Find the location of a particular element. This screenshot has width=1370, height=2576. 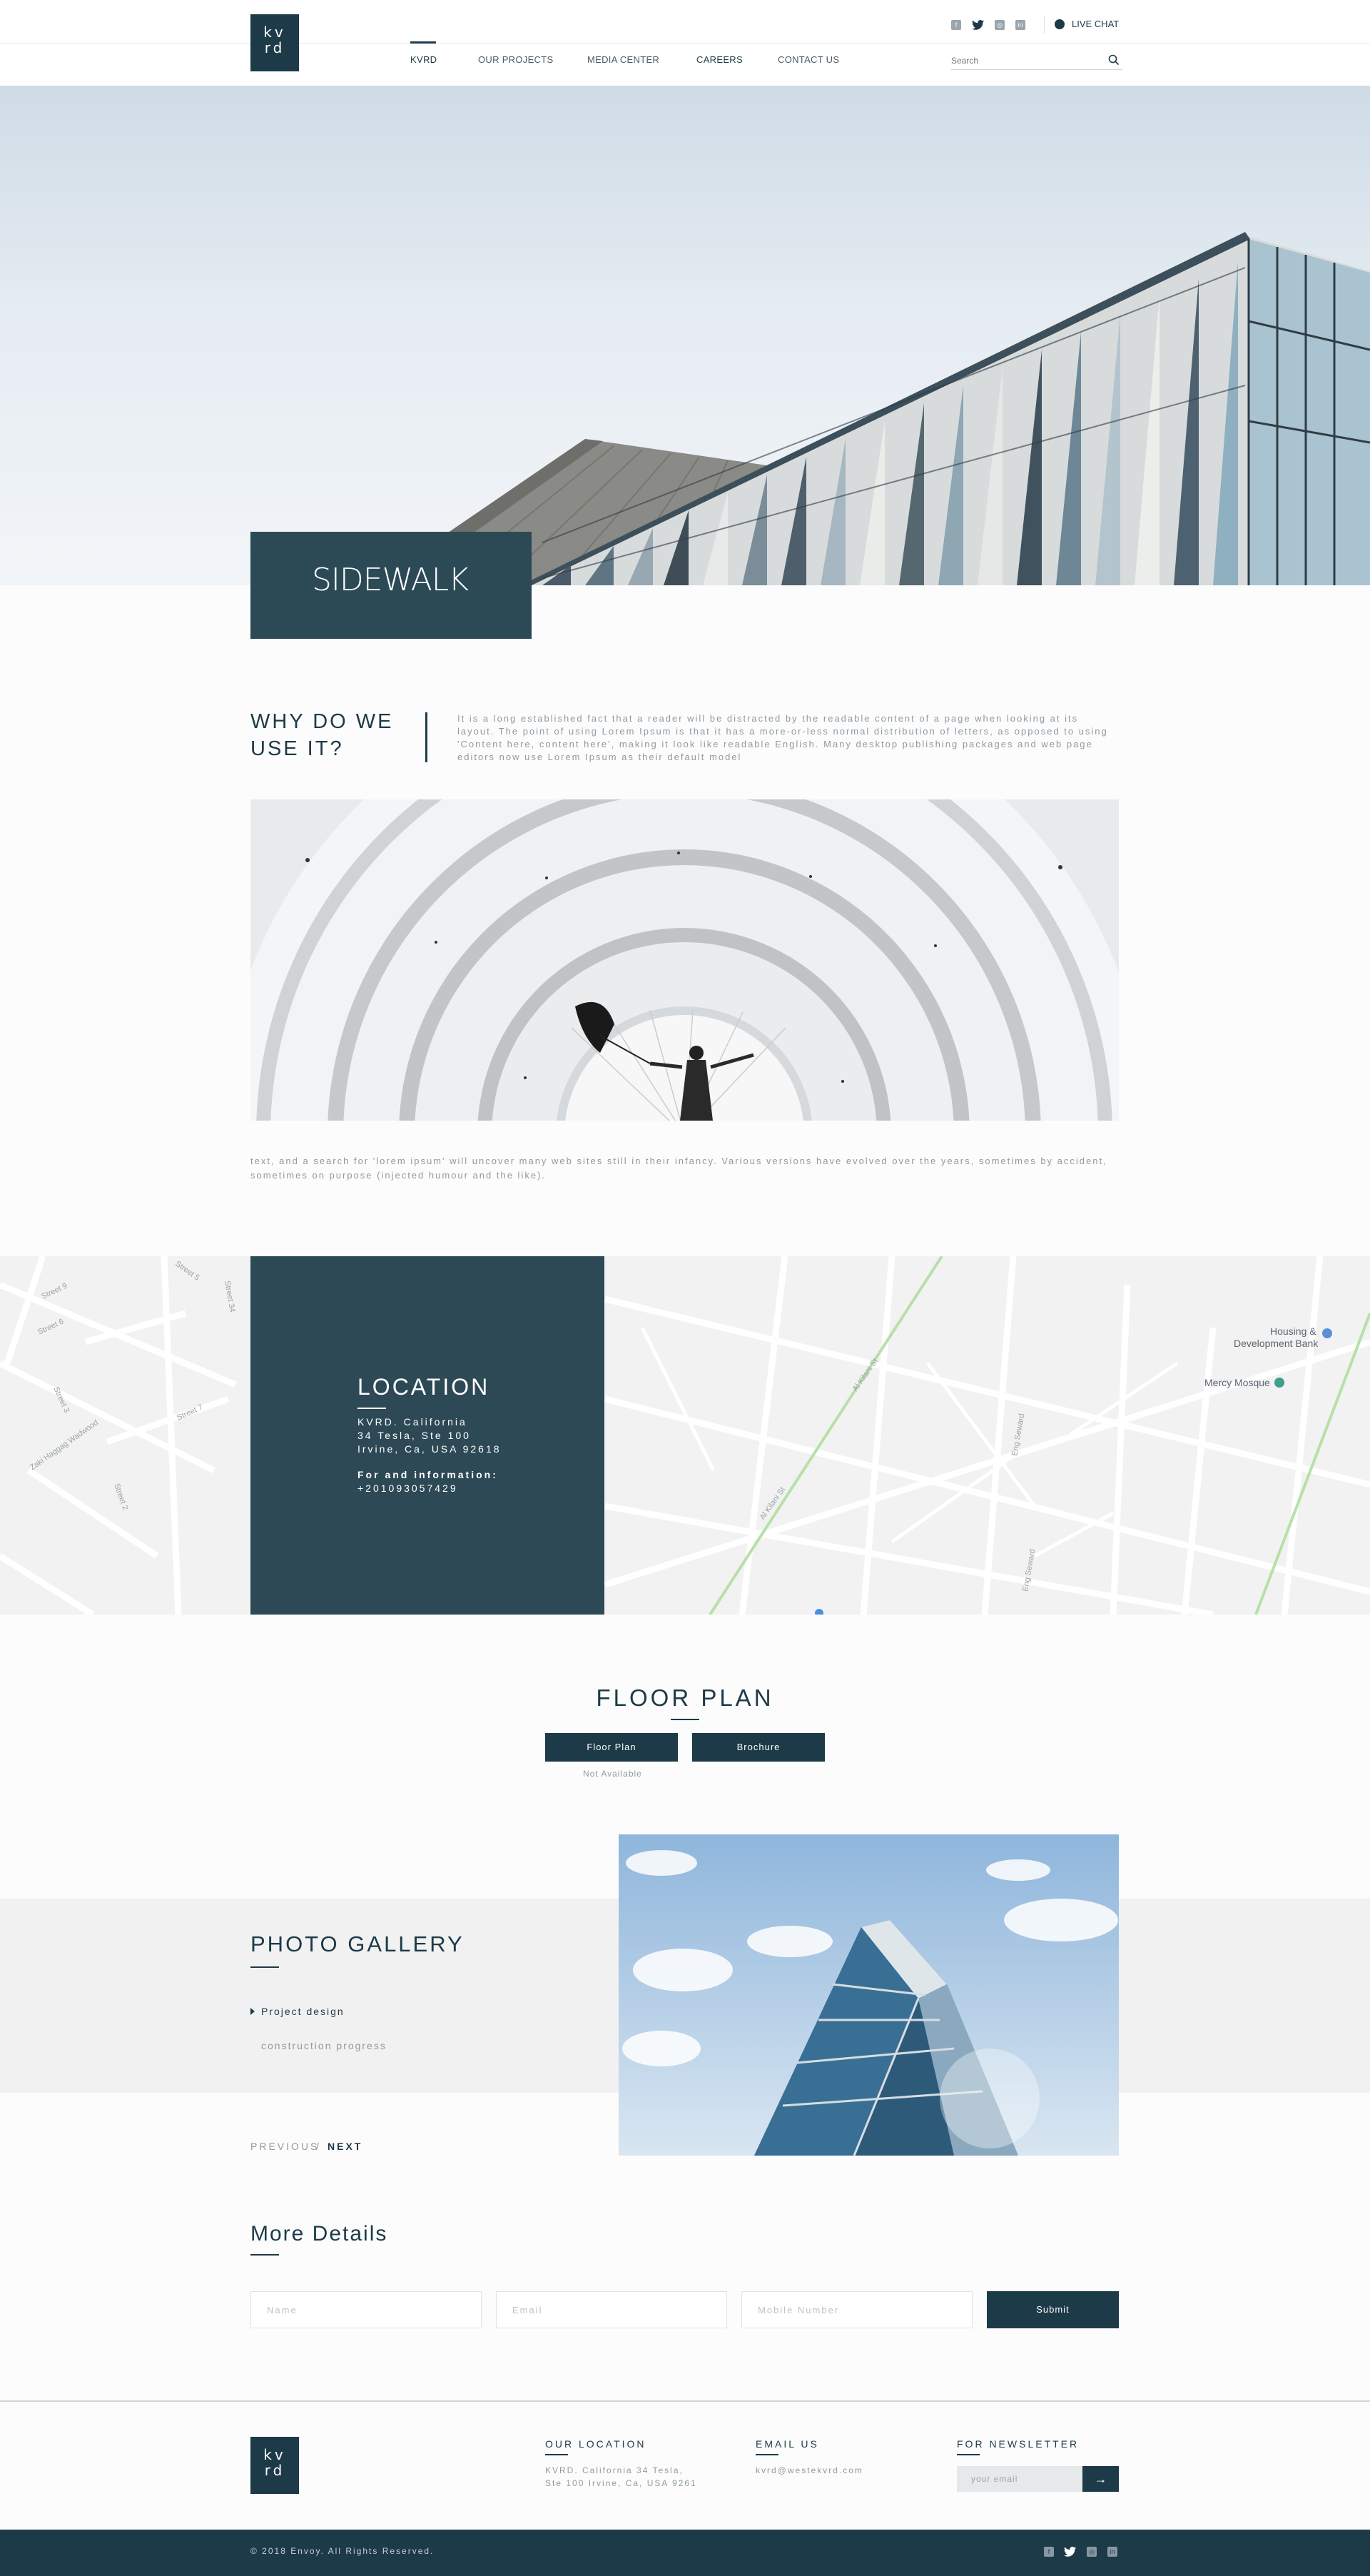

footer-newsletter-underline is located at coordinates (968, 2454).